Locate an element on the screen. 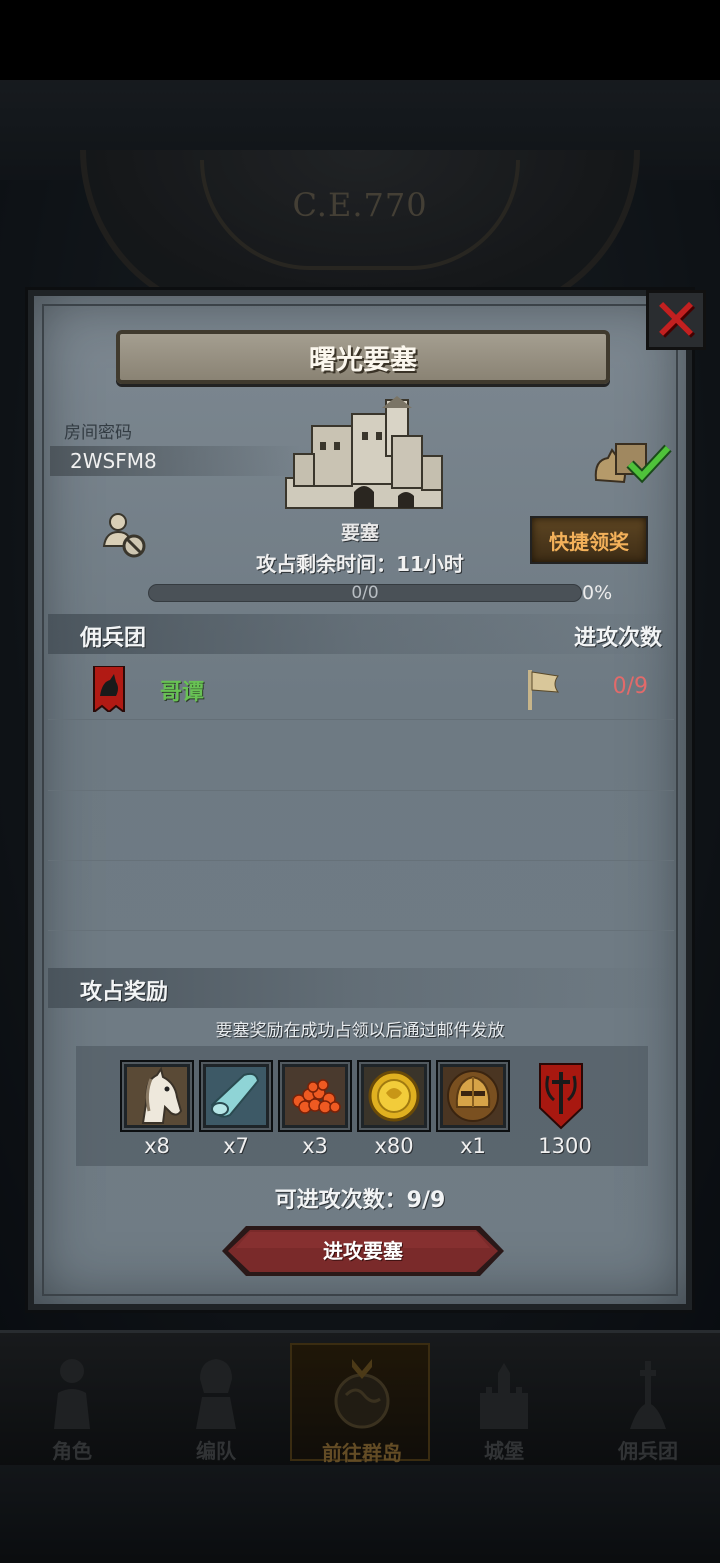  mercenary-row: 哥谭 0/9 is located at coordinates (361, 690).